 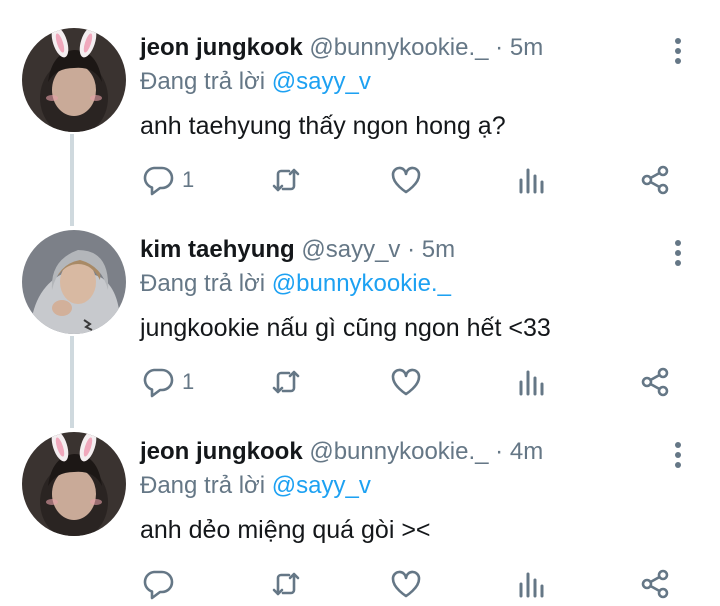 I want to click on reply-button, so click(x=162, y=584).